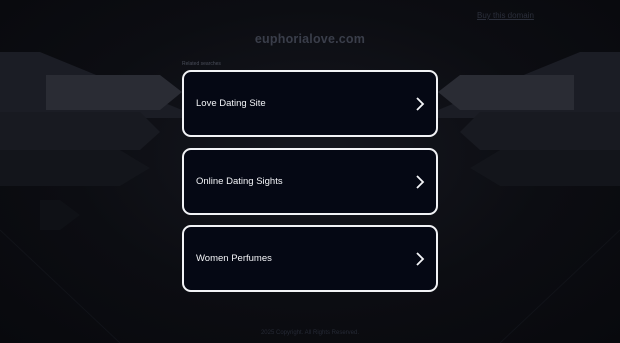  I want to click on related-link-label: Women Perfumes, so click(234, 258).